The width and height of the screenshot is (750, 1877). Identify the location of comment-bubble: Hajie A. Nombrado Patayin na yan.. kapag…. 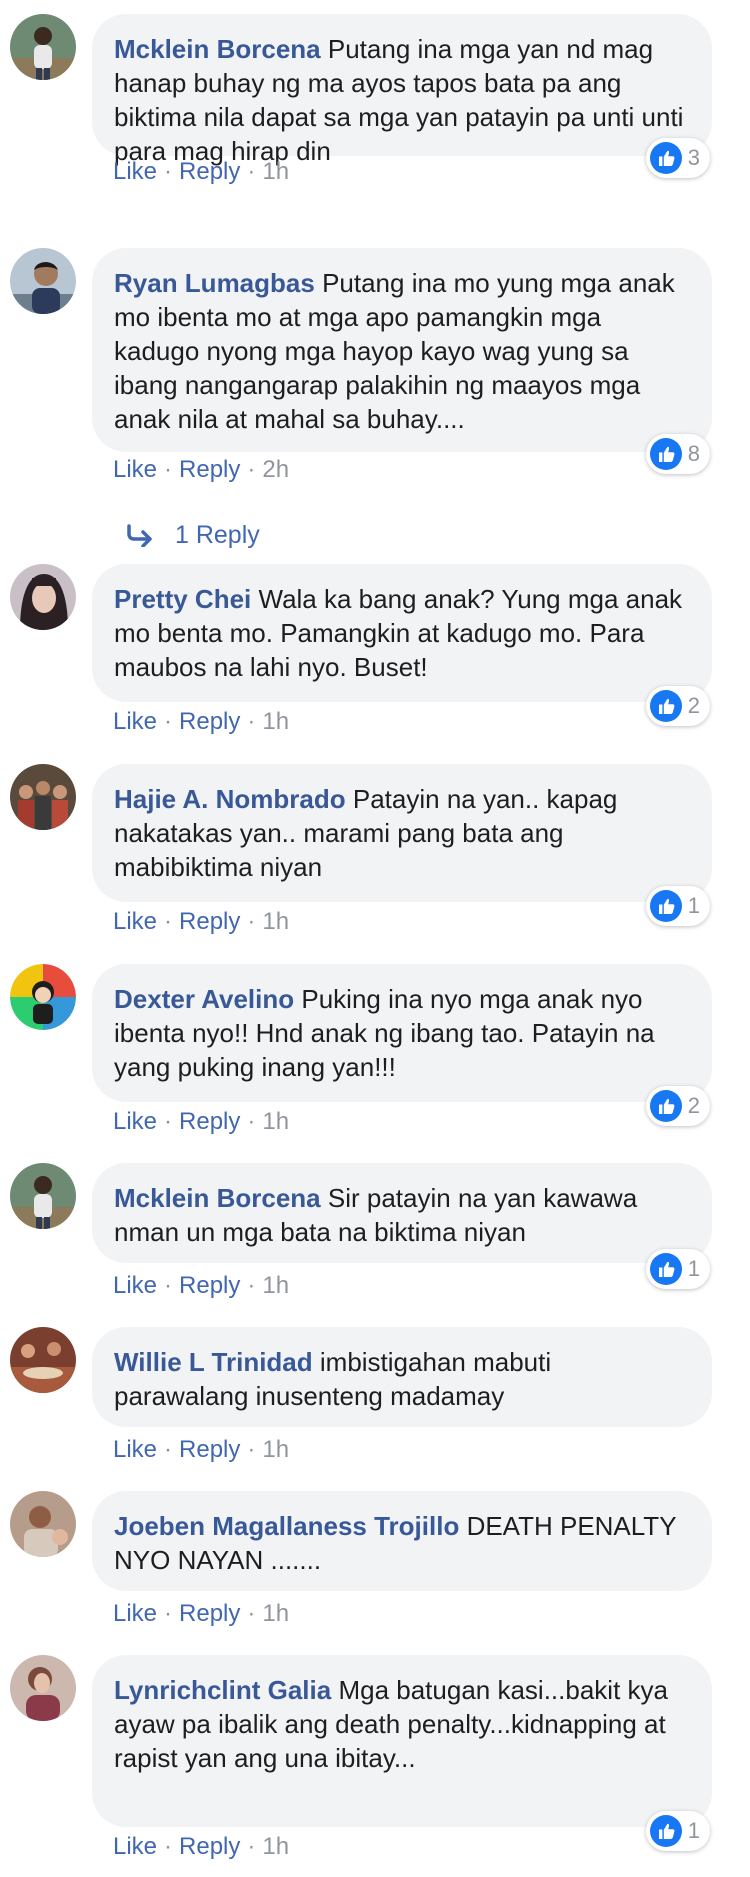
(402, 833).